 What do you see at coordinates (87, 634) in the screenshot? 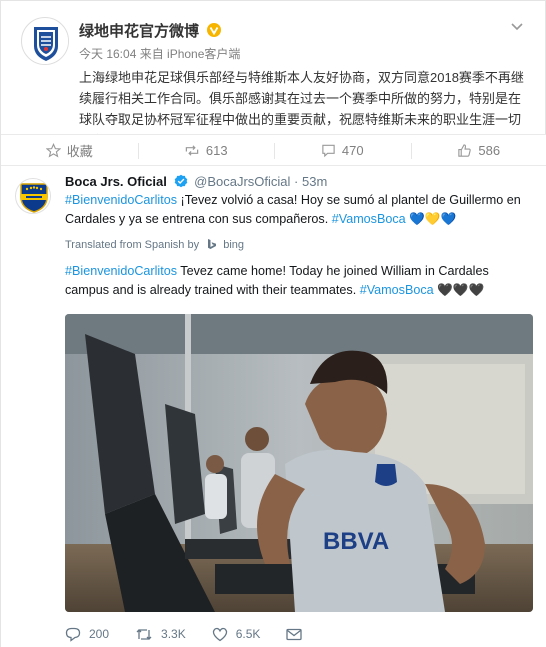
I see `reply-button: 200` at bounding box center [87, 634].